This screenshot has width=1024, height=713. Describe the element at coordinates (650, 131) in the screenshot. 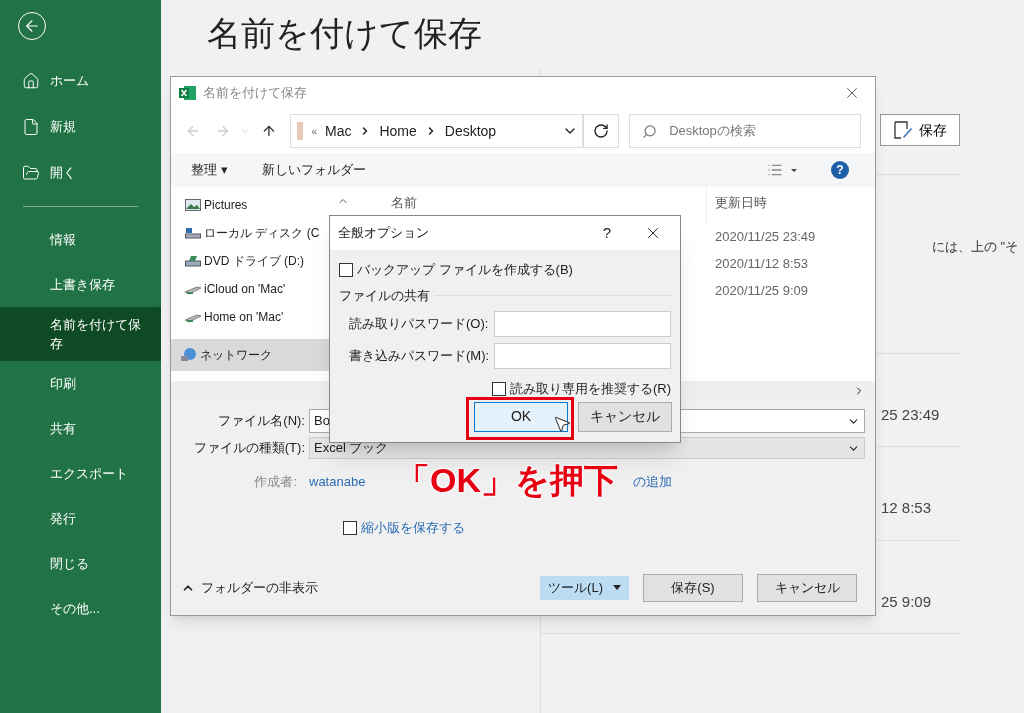

I see `search-icon` at that location.